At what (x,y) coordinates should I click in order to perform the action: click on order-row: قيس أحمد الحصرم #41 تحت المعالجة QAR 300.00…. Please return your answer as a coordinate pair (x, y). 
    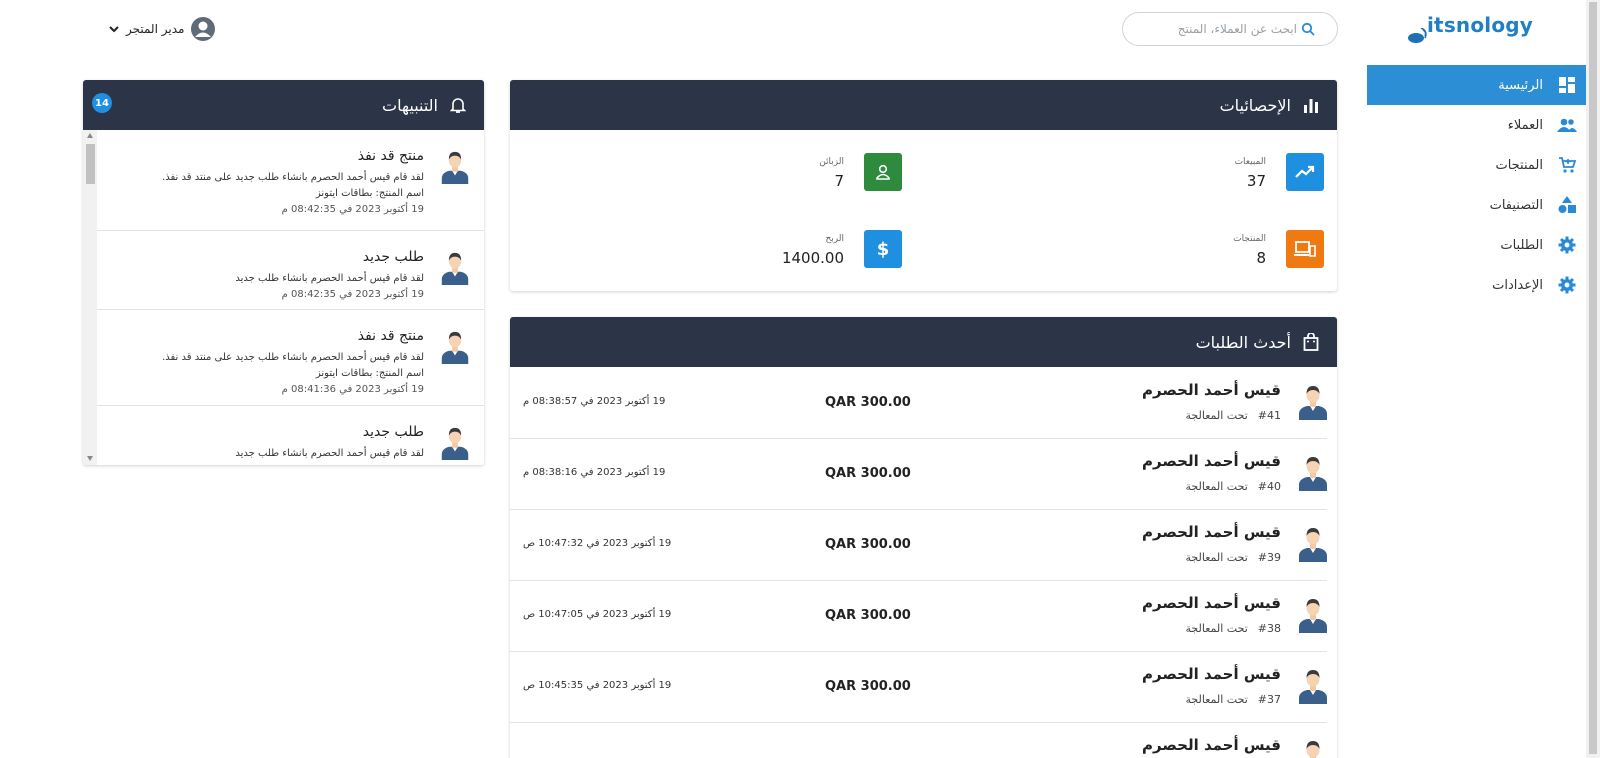
    Looking at the image, I should click on (918, 403).